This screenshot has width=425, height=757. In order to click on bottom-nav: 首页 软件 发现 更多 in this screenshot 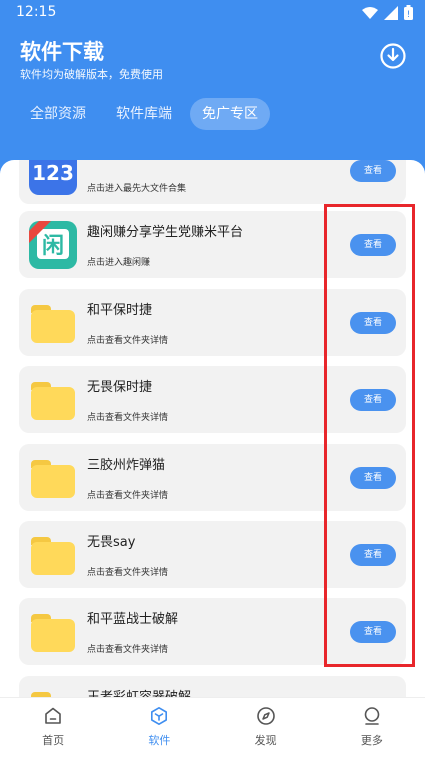, I will do `click(212, 727)`.